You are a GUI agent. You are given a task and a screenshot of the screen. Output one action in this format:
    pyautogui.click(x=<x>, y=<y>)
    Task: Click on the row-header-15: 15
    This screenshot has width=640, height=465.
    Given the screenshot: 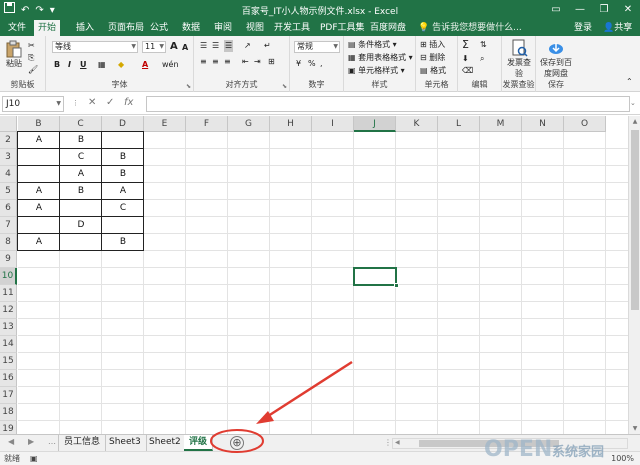 What is the action you would take?
    pyautogui.click(x=8, y=361)
    